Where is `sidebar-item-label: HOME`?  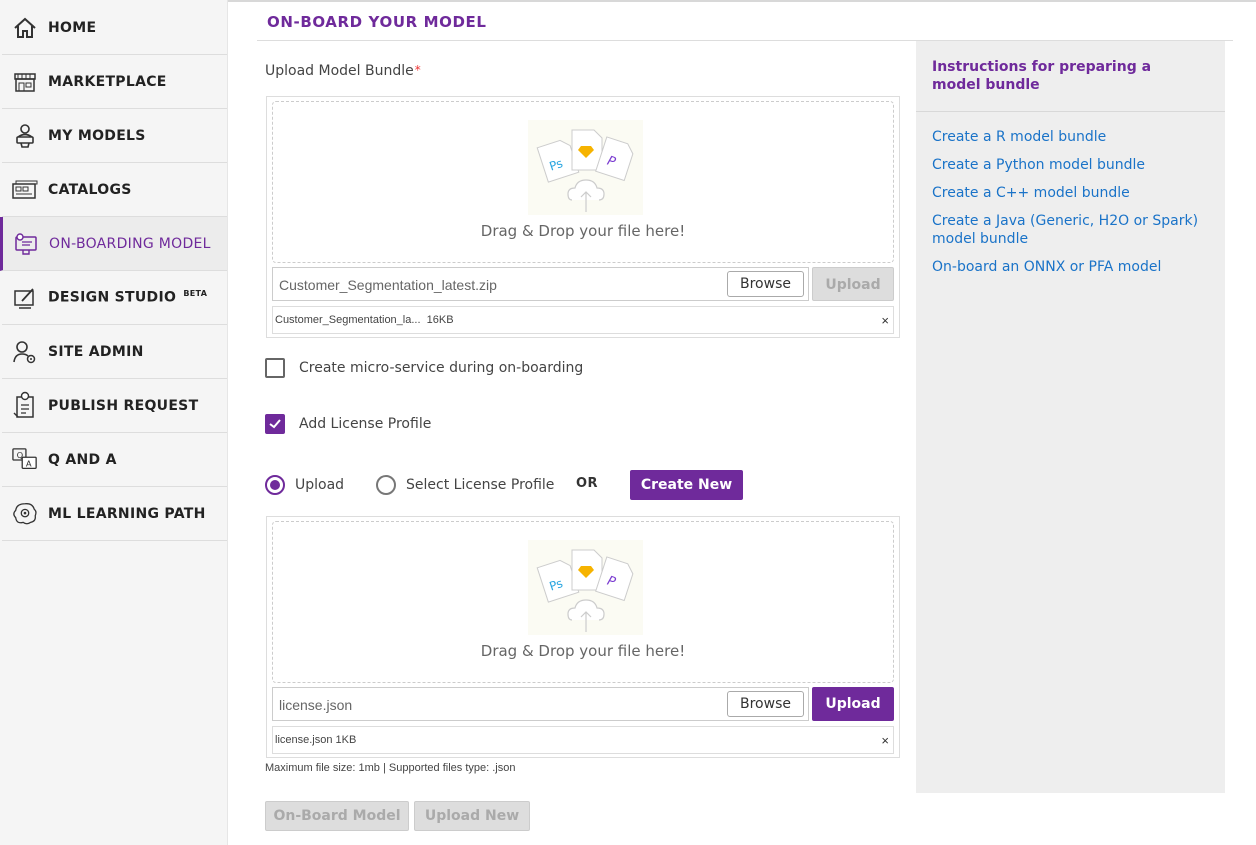
sidebar-item-label: HOME is located at coordinates (72, 27).